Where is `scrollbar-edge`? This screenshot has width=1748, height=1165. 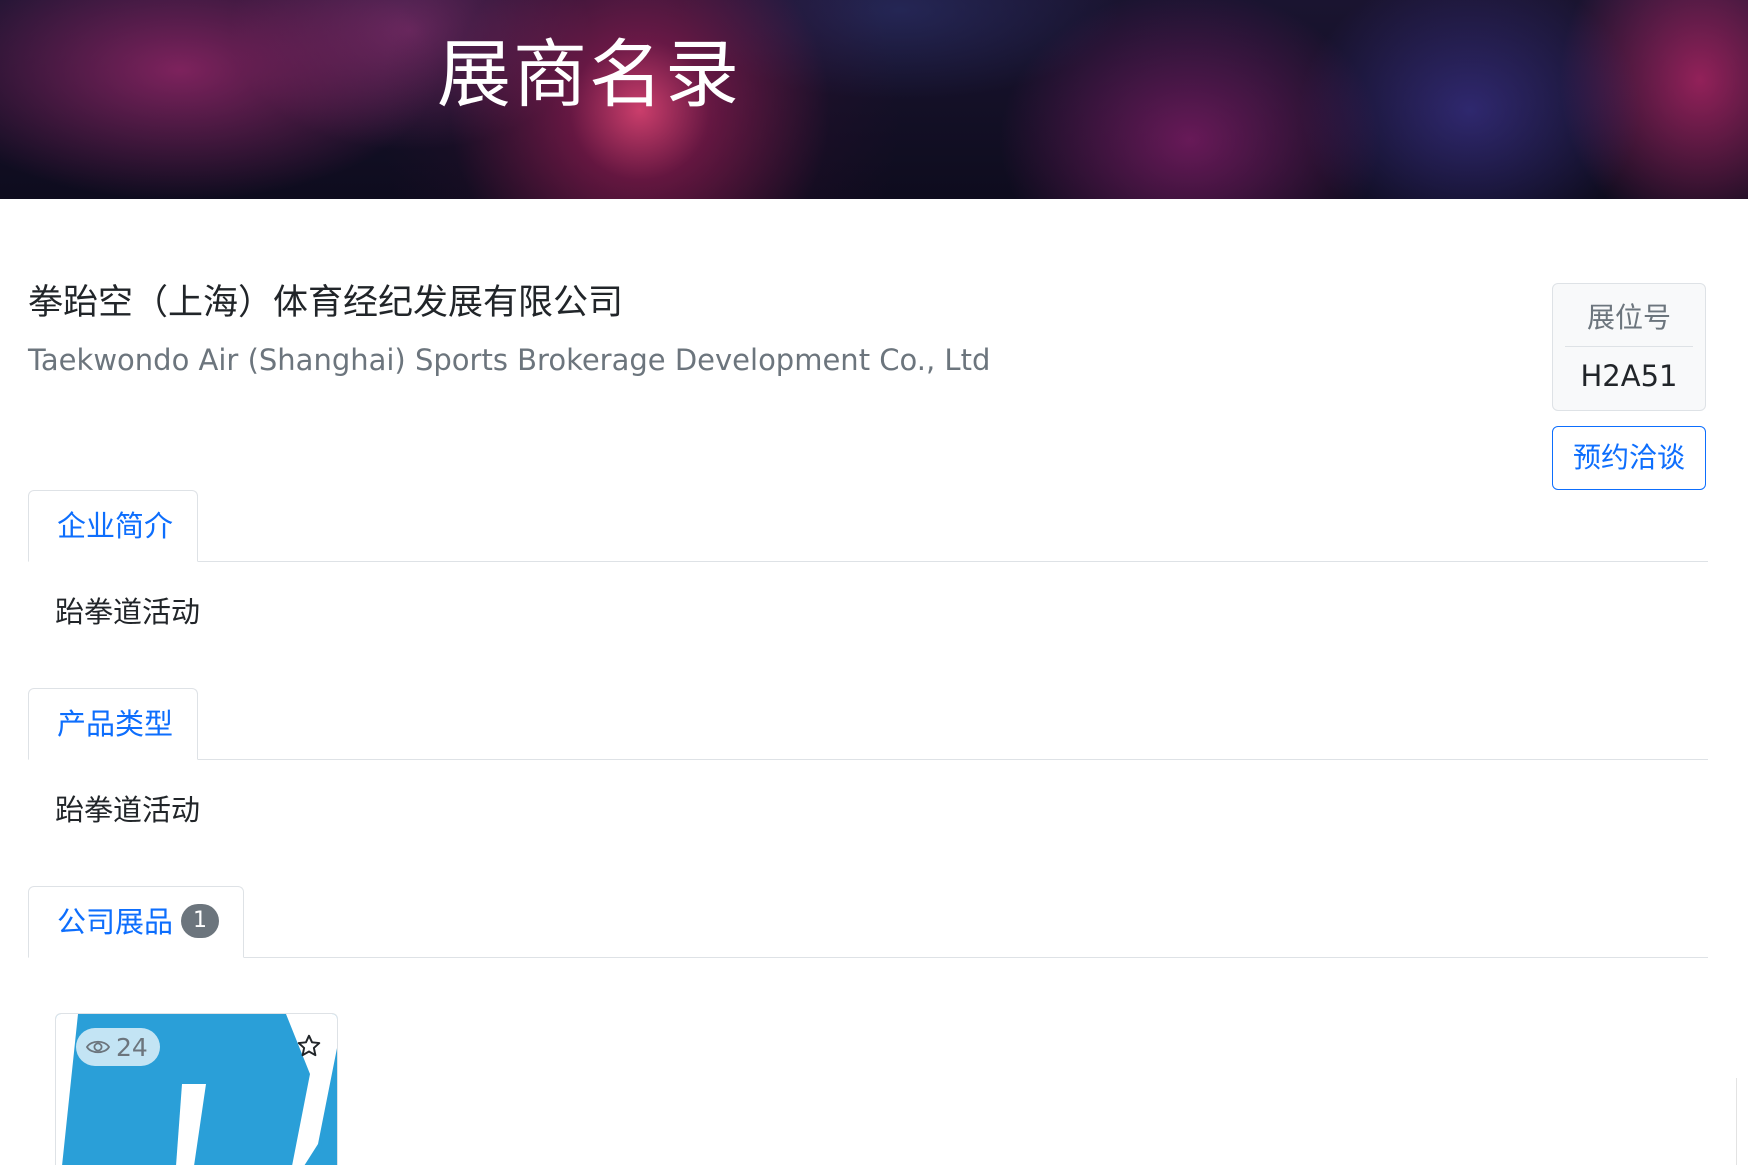
scrollbar-edge is located at coordinates (1742, 1121).